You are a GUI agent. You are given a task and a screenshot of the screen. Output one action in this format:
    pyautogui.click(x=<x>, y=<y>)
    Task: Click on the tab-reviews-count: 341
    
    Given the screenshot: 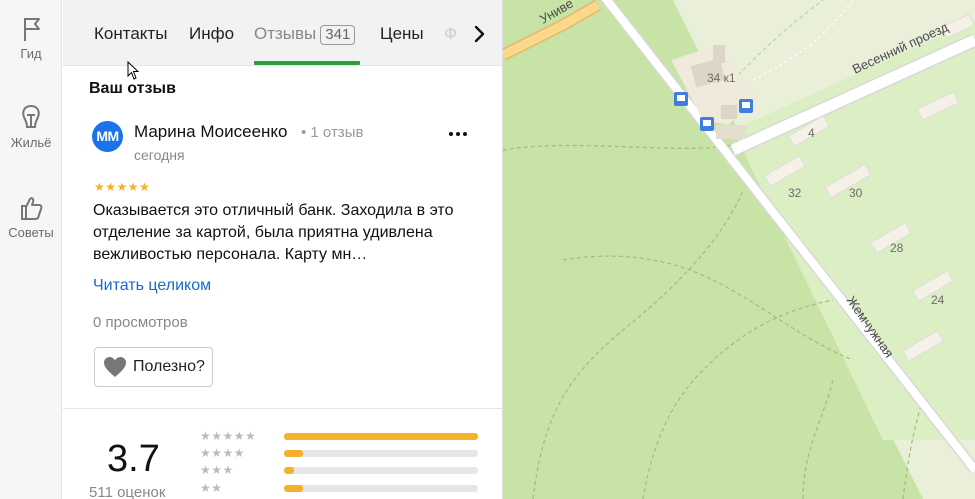 What is the action you would take?
    pyautogui.click(x=338, y=35)
    